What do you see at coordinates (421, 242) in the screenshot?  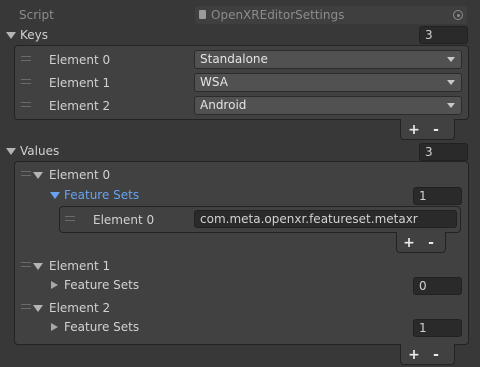 I see `feature-sets-list-footer: + -` at bounding box center [421, 242].